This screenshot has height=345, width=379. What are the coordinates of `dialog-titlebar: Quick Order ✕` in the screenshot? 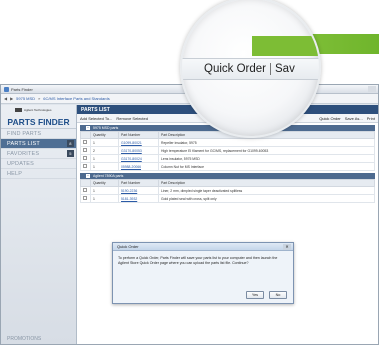 It's located at (203, 247).